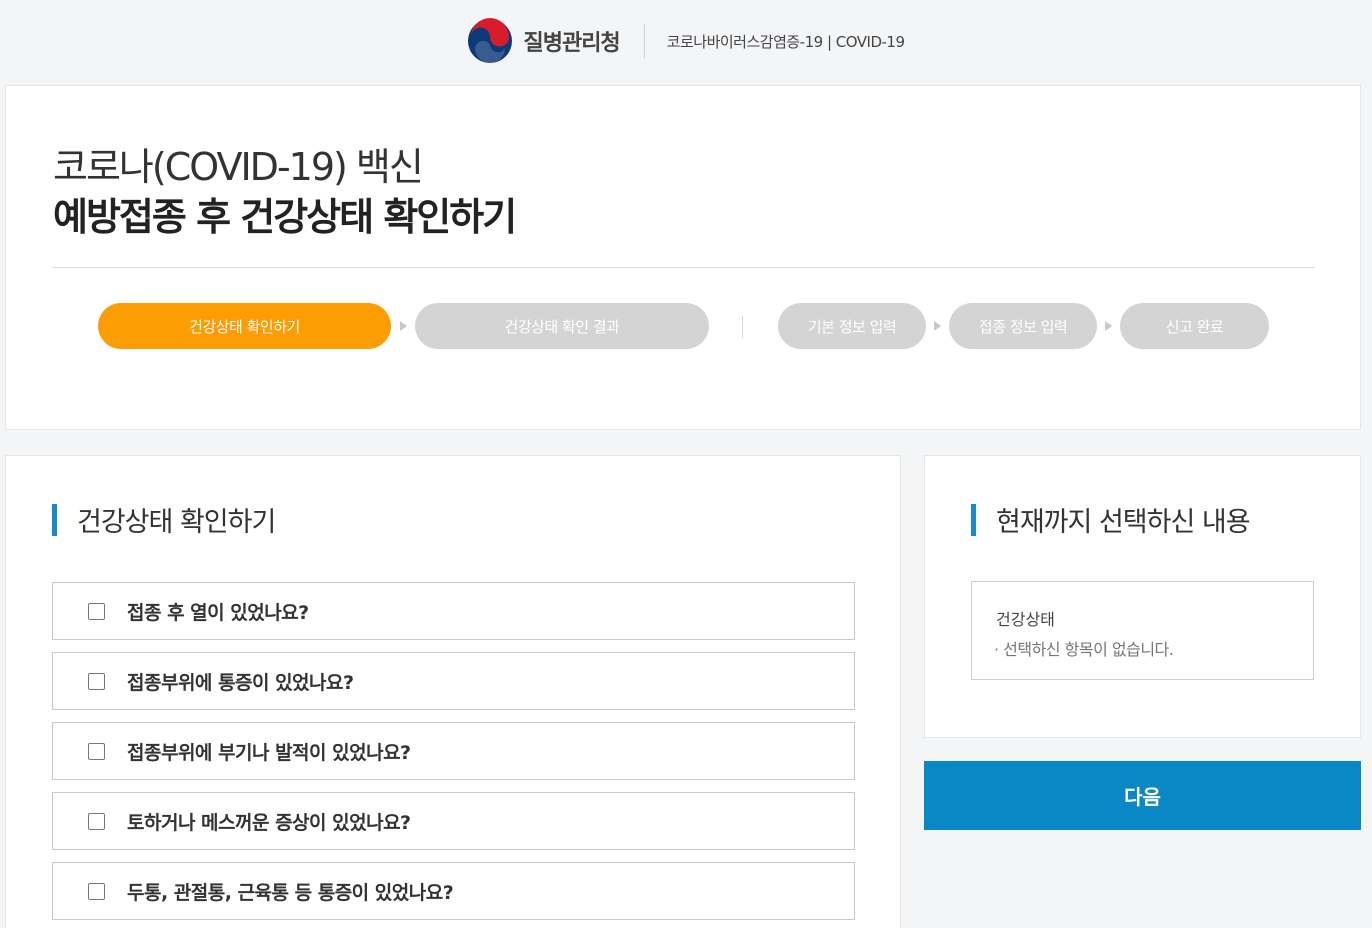  Describe the element at coordinates (1123, 522) in the screenshot. I see `summary-heading-text: 현재까지 선택하신 내용` at that location.